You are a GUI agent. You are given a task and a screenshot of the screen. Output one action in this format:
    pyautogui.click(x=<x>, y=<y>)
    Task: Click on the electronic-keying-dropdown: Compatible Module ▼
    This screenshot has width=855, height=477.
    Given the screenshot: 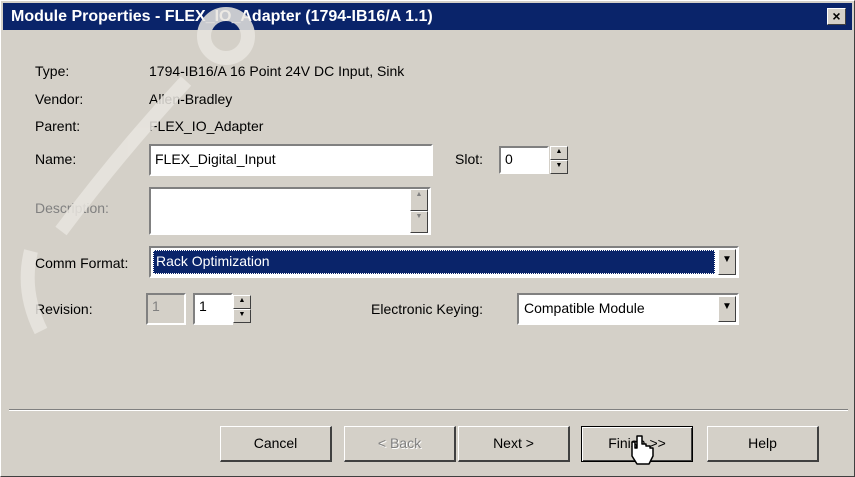 What is the action you would take?
    pyautogui.click(x=628, y=309)
    